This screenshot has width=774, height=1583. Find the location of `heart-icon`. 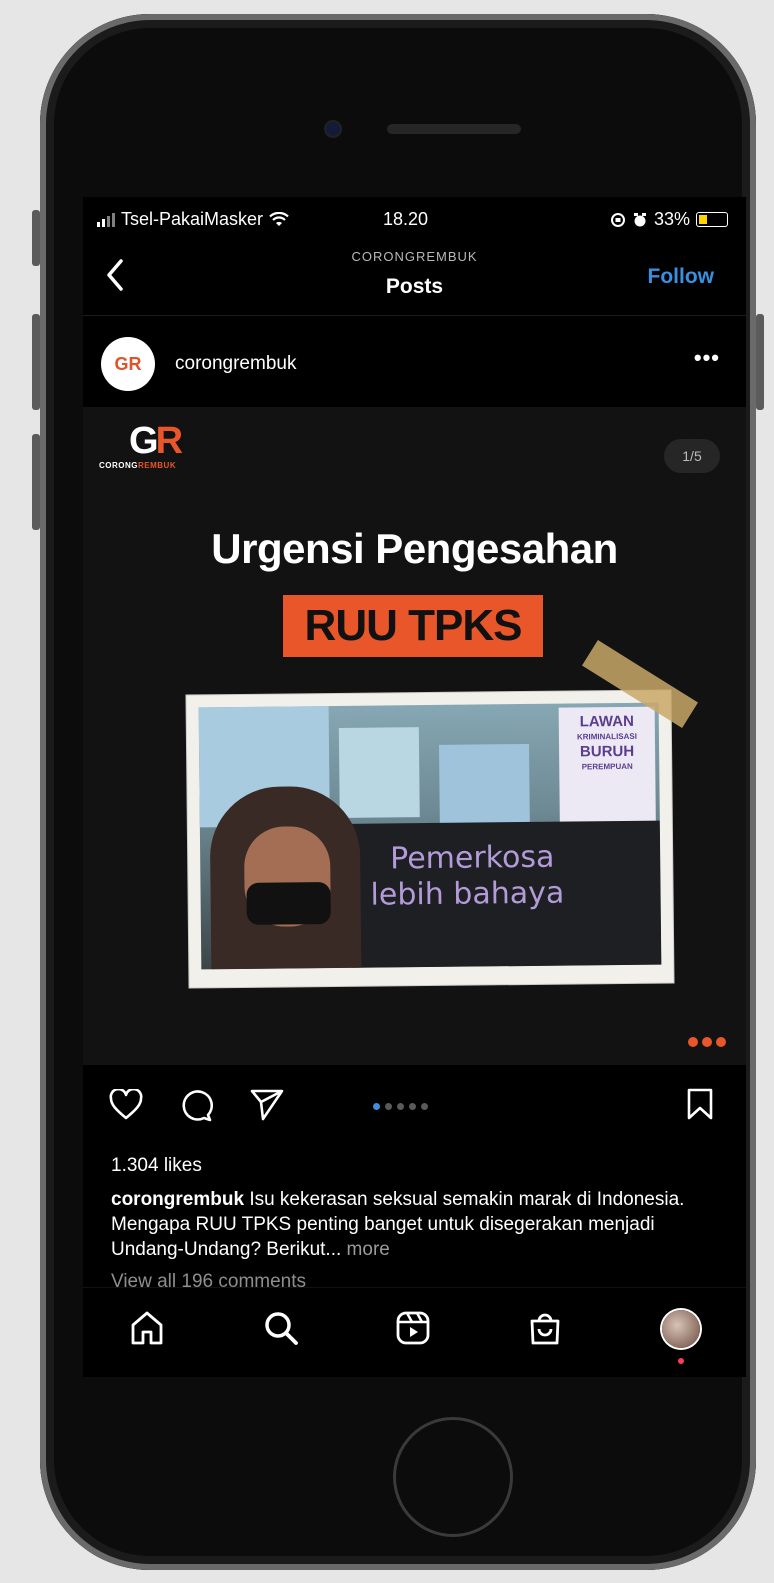

heart-icon is located at coordinates (126, 1105).